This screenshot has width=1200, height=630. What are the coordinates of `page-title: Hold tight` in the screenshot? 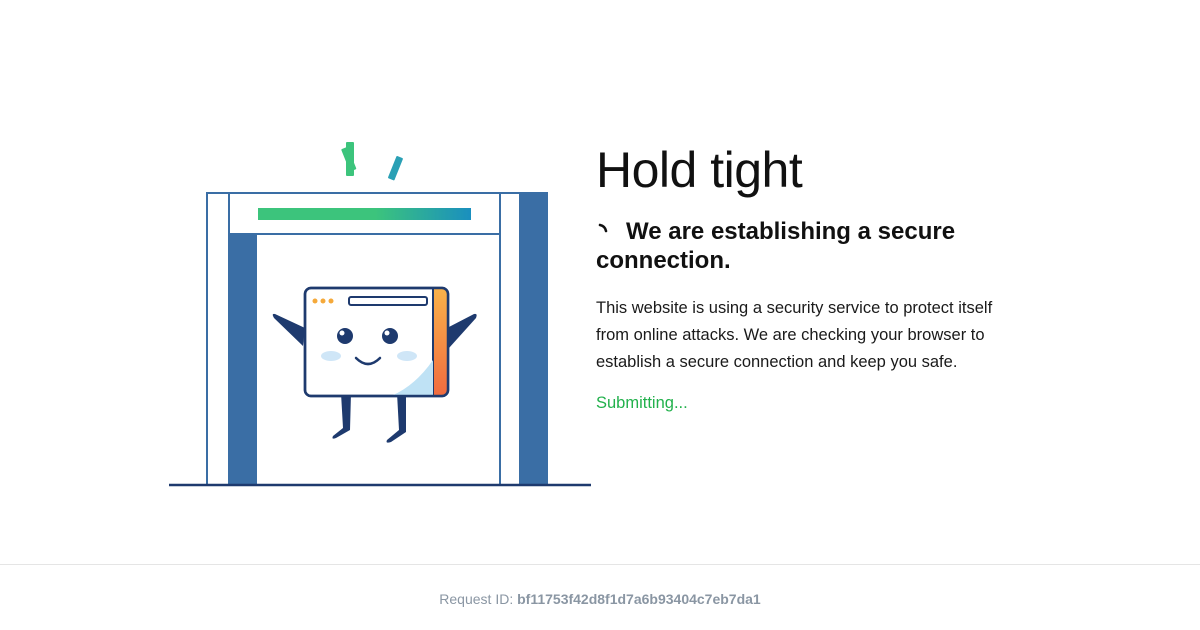 It's located at (699, 170).